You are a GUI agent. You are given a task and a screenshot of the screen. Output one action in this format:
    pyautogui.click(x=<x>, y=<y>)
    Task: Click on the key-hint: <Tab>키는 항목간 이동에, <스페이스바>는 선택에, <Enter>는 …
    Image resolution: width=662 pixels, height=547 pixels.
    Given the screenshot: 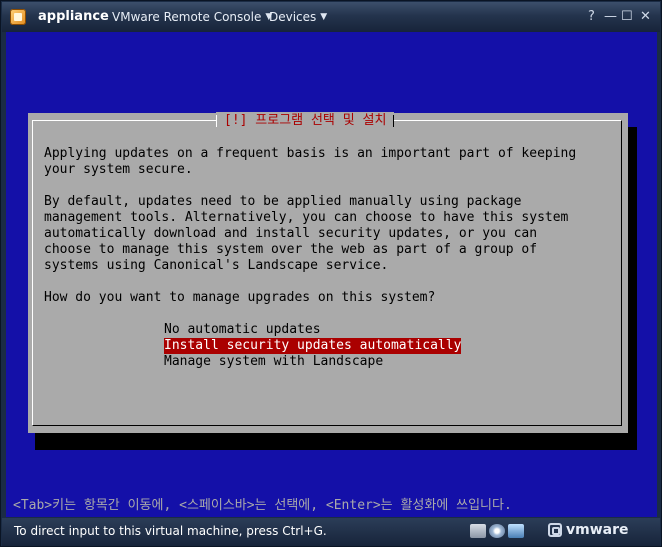 What is the action you would take?
    pyautogui.click(x=262, y=505)
    